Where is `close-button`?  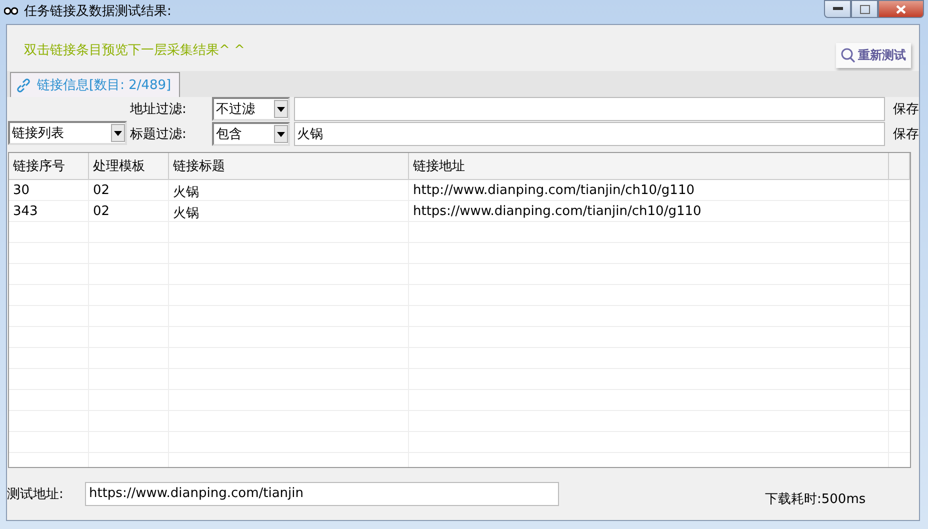
close-button is located at coordinates (901, 9).